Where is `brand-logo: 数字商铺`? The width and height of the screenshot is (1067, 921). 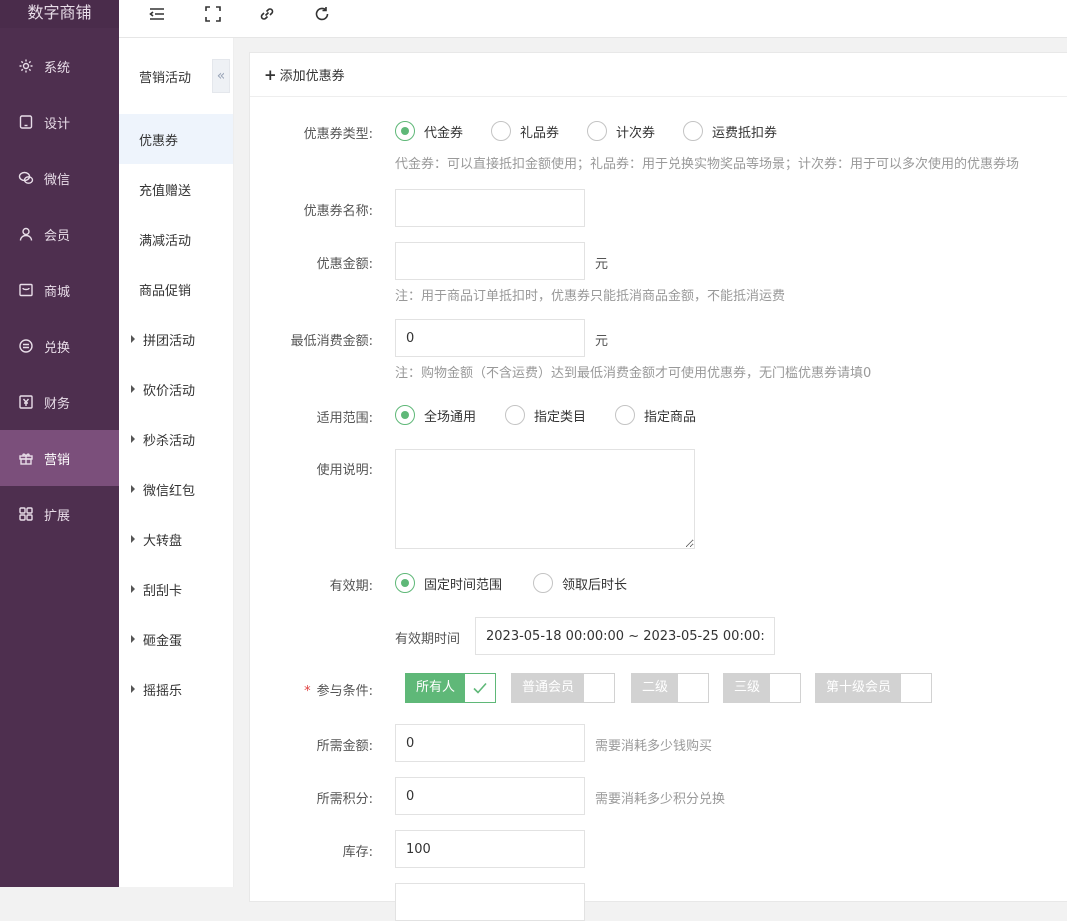 brand-logo: 数字商铺 is located at coordinates (59, 14).